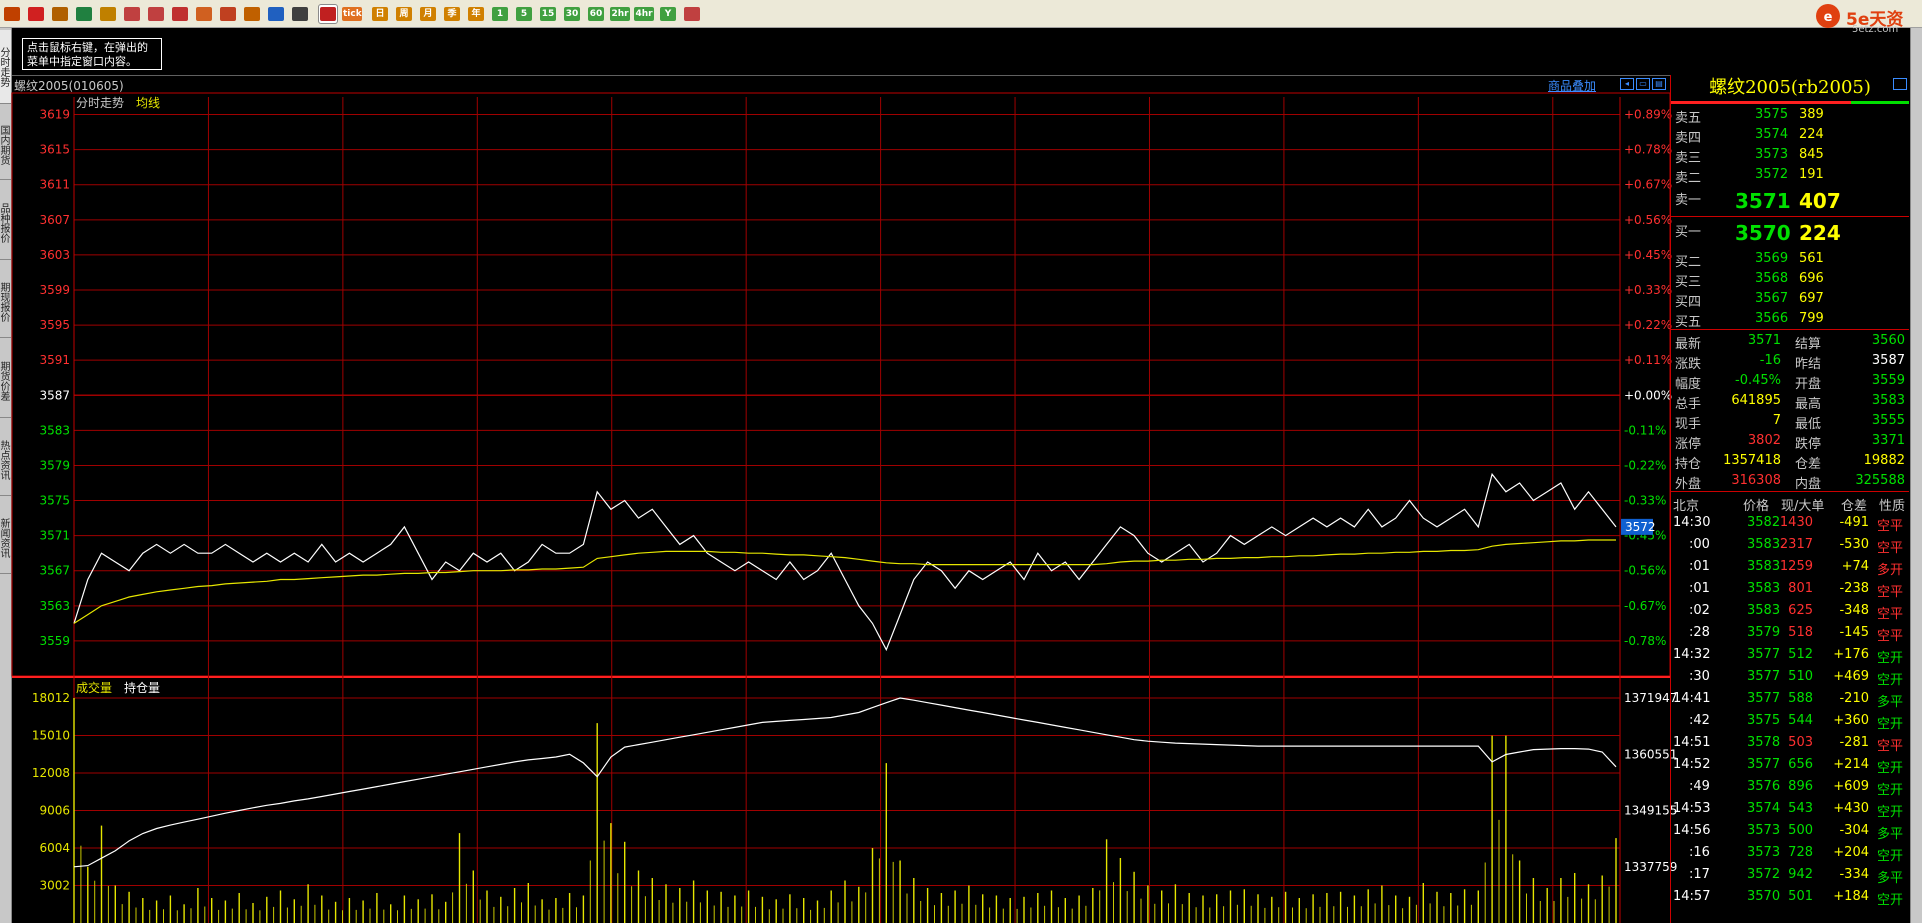 The width and height of the screenshot is (1922, 923). Describe the element at coordinates (54, 465) in the screenshot. I see `price-tick-label: 3579` at that location.